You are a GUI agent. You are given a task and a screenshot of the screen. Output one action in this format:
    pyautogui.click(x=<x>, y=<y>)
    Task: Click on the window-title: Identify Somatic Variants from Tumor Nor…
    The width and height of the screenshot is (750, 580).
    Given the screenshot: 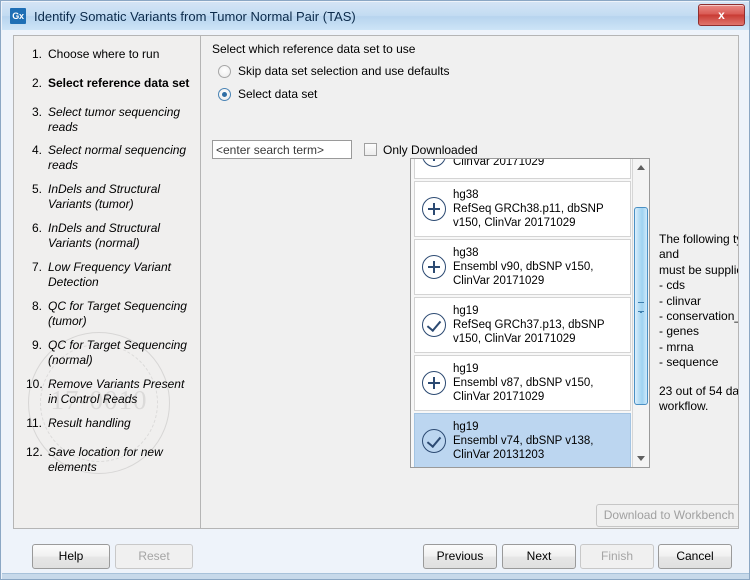 What is the action you would take?
    pyautogui.click(x=195, y=16)
    